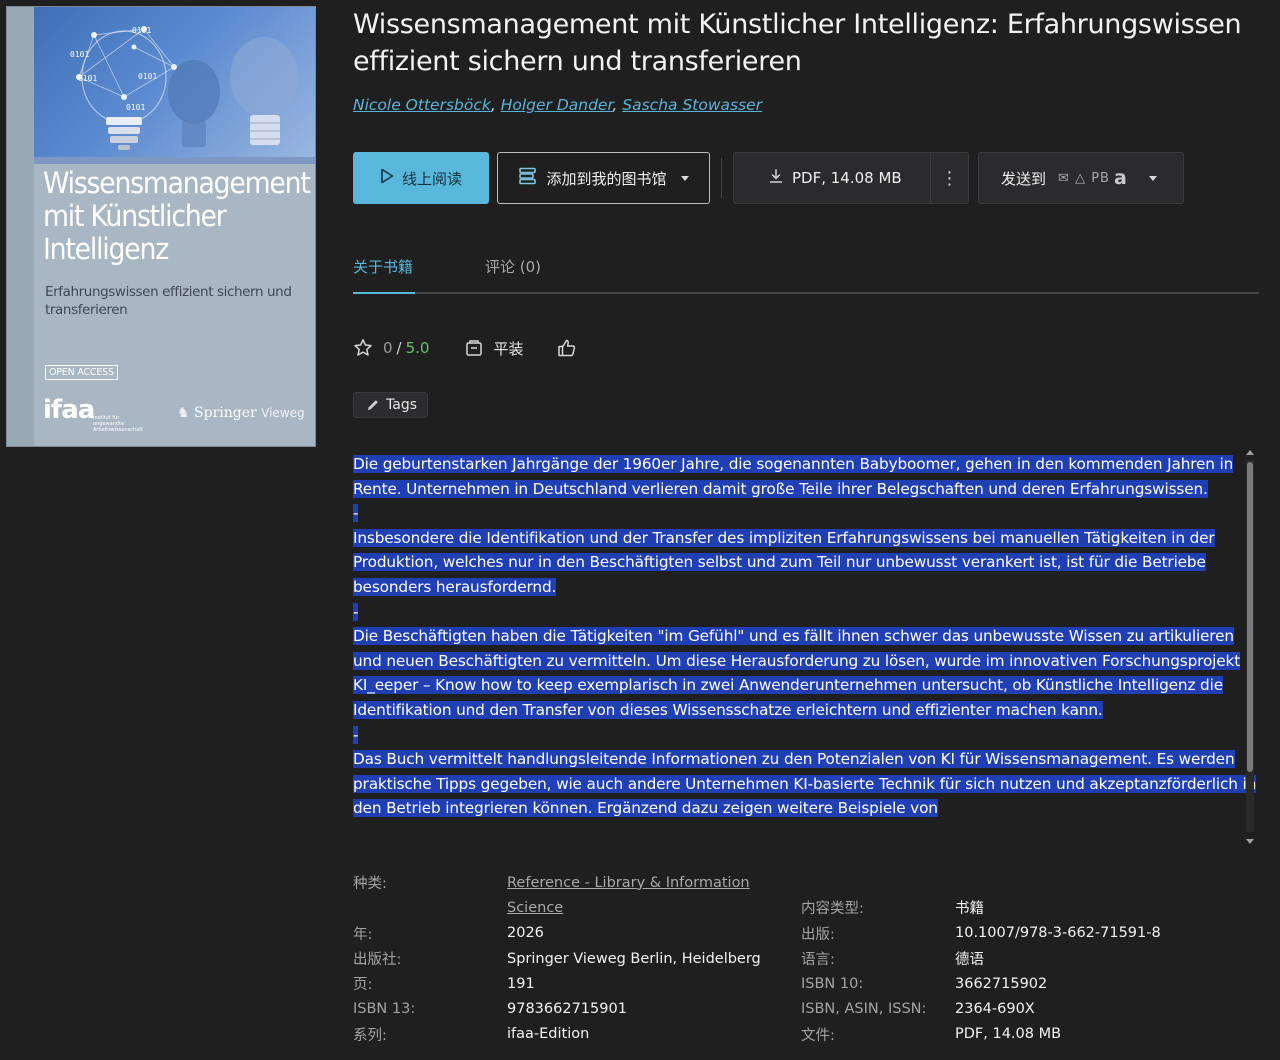 This screenshot has width=1280, height=1060. What do you see at coordinates (847, 178) in the screenshot?
I see `download-pdf-label: PDF, 14.08 MB` at bounding box center [847, 178].